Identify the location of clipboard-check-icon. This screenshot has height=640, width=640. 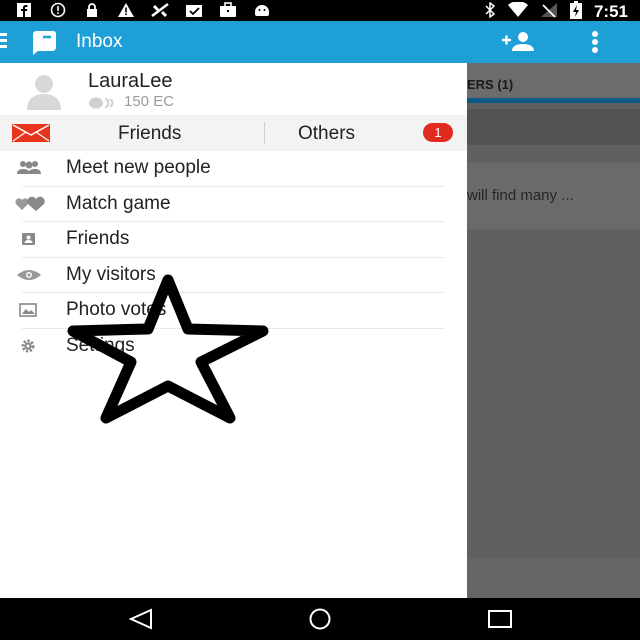
(194, 12).